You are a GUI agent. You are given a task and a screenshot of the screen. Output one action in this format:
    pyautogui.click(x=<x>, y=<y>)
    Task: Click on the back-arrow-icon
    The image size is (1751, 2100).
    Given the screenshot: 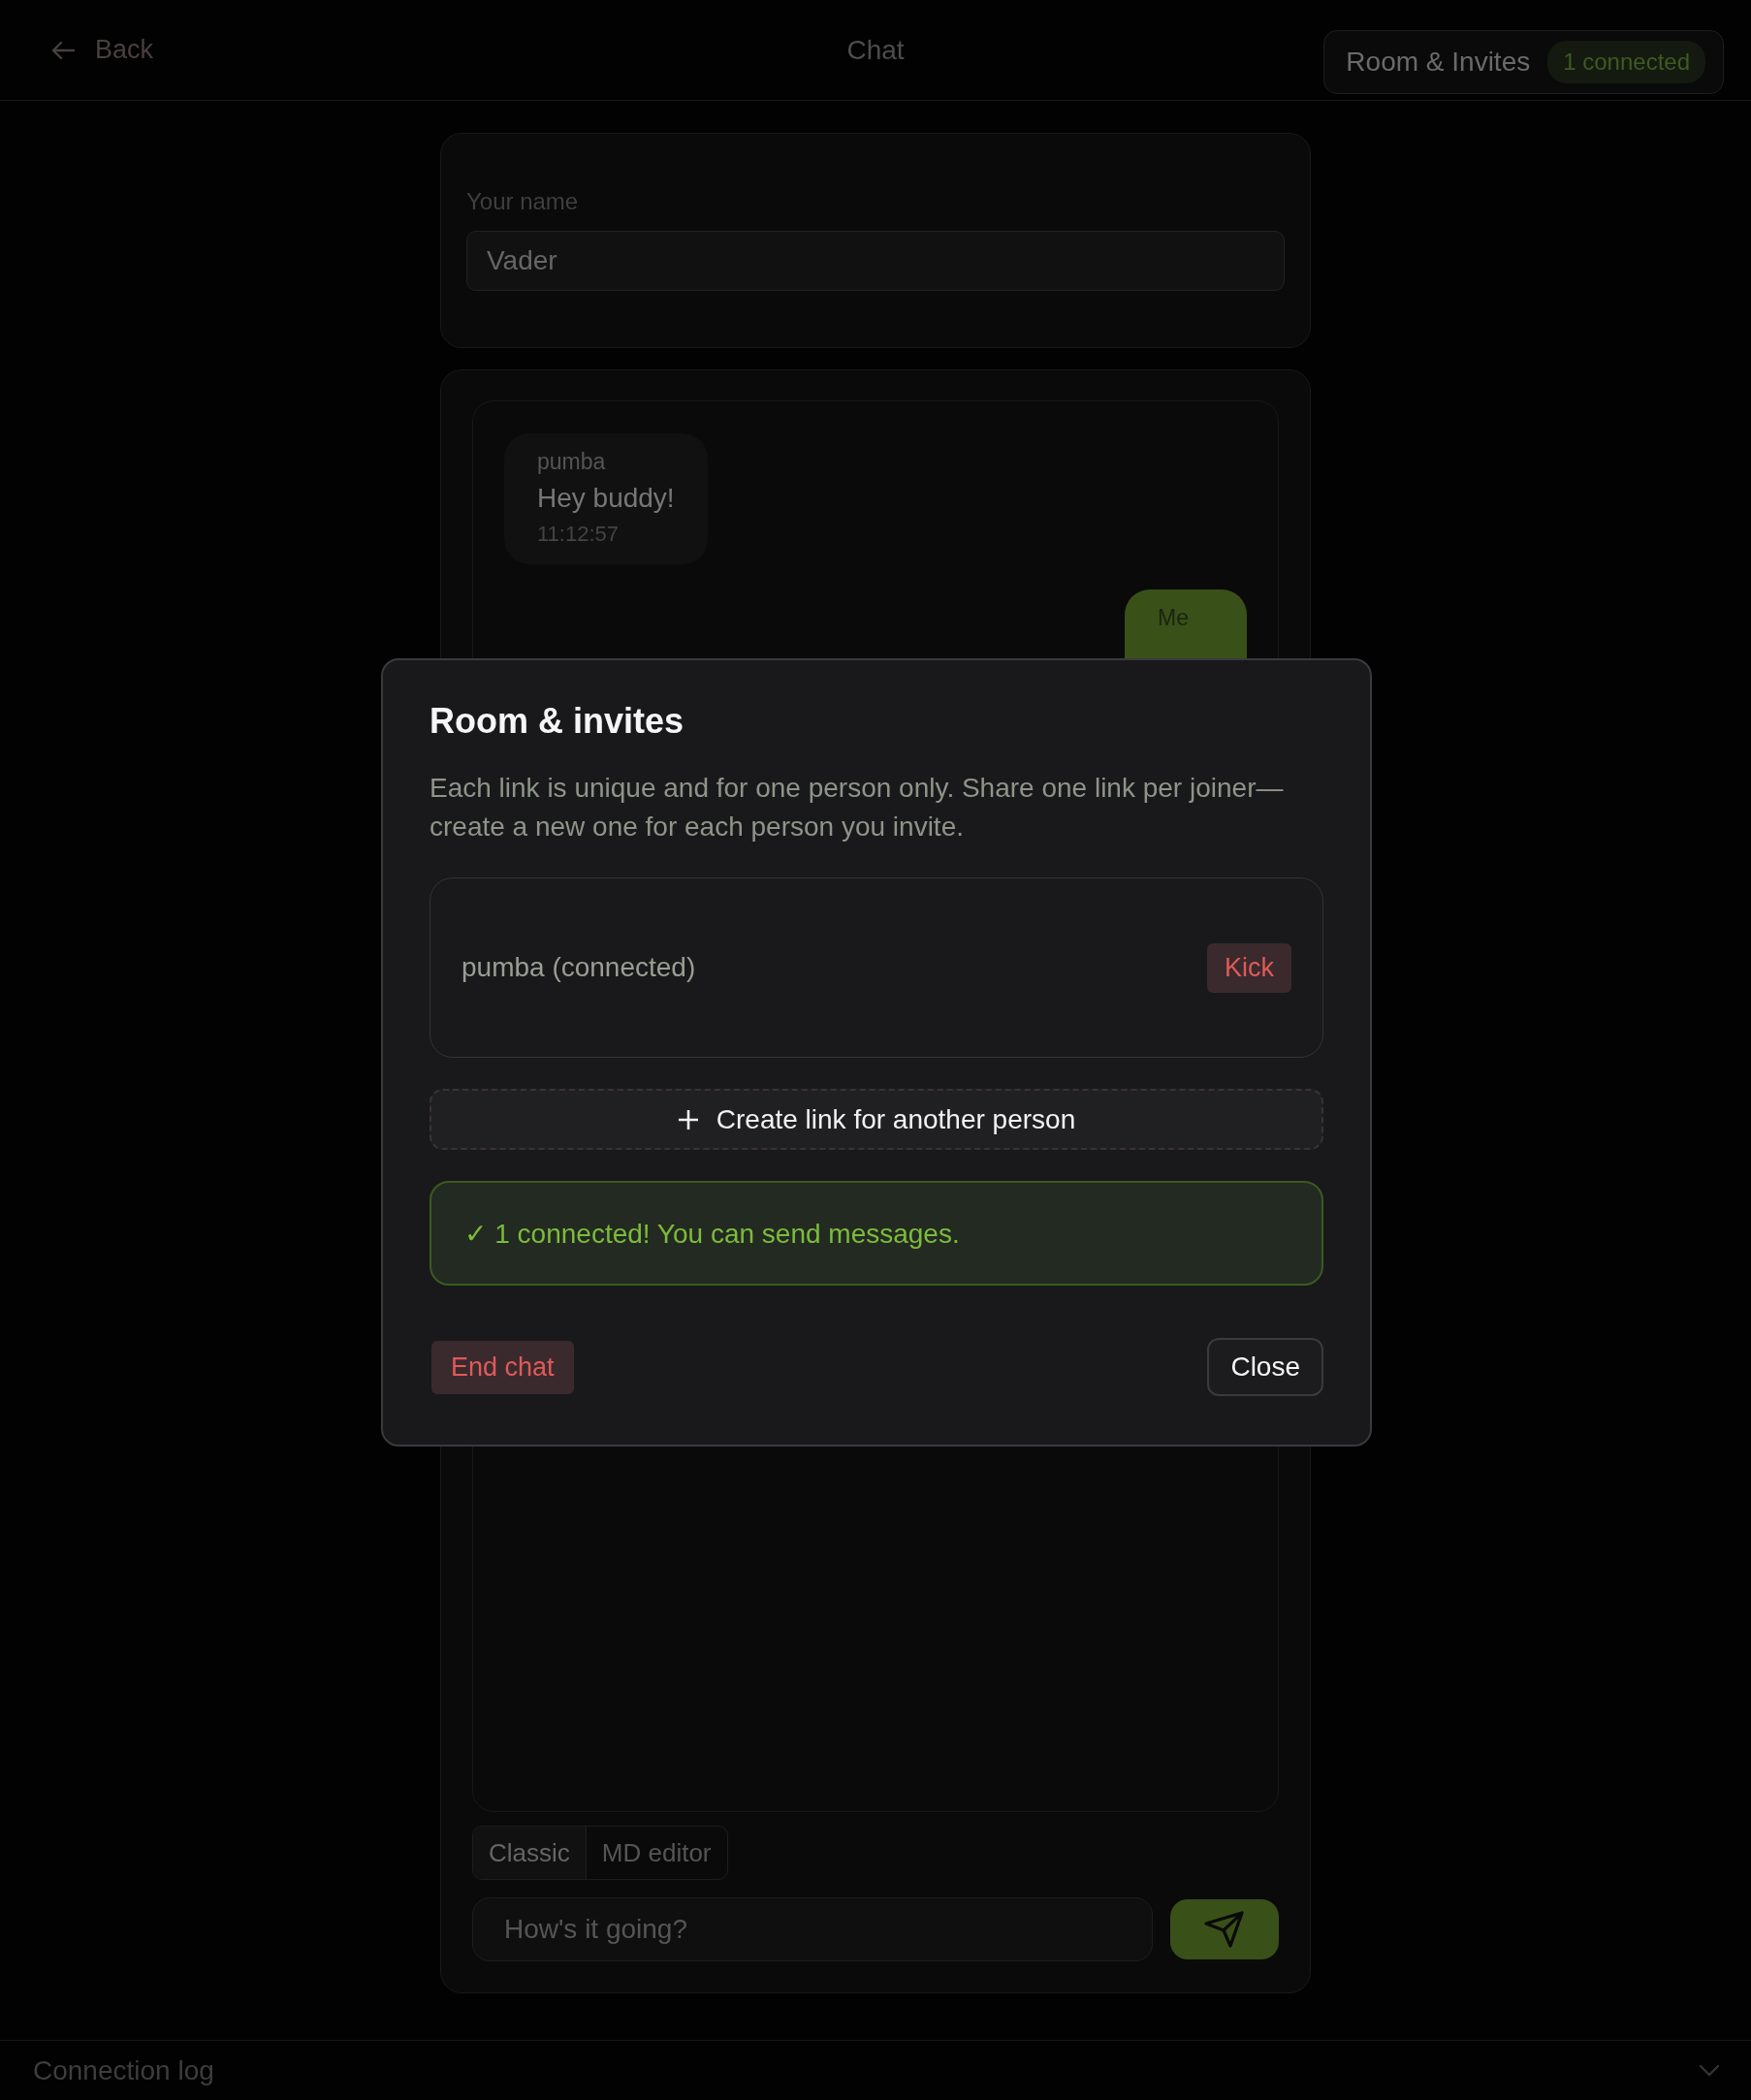 What is the action you would take?
    pyautogui.click(x=63, y=50)
    